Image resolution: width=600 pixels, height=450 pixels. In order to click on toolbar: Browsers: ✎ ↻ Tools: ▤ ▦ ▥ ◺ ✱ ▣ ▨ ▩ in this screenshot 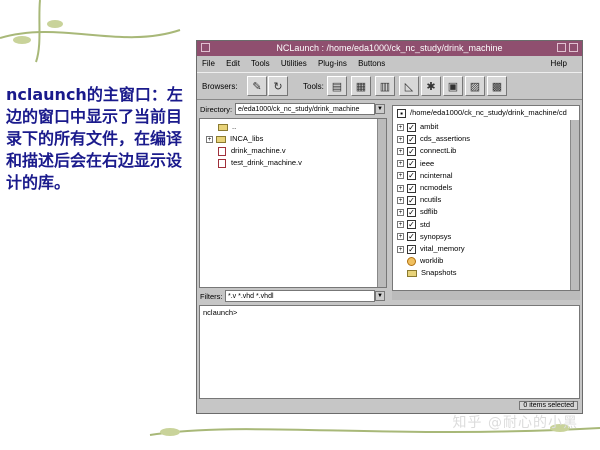, I will do `click(389, 86)`.